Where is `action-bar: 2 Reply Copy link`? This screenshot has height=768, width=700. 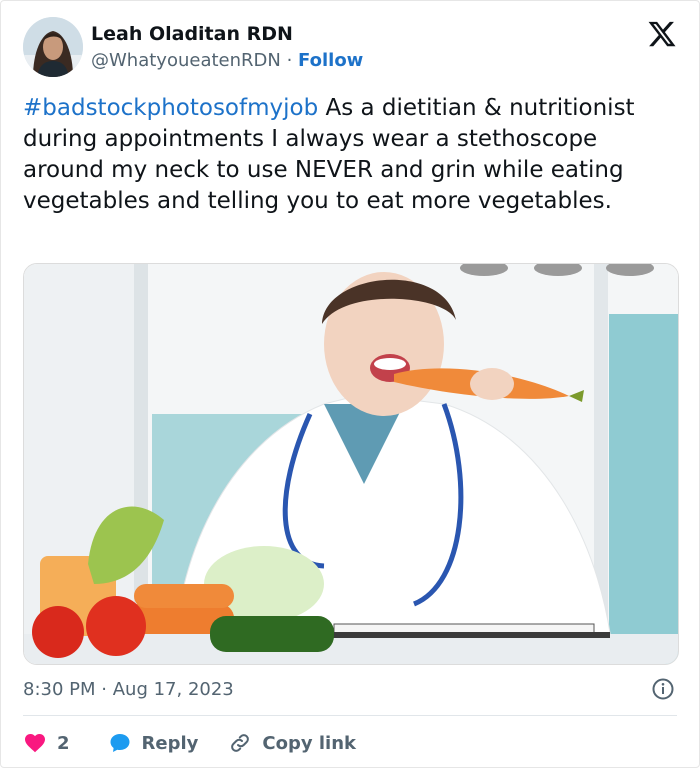 action-bar: 2 Reply Copy link is located at coordinates (189, 743).